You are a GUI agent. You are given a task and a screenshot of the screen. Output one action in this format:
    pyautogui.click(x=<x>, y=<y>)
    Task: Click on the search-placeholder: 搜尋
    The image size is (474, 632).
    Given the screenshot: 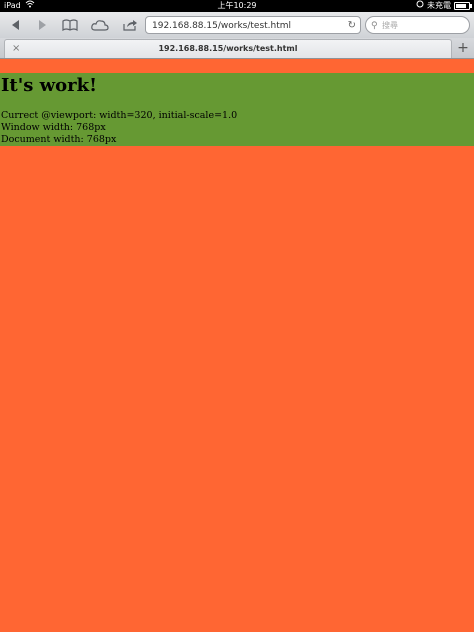 What is the action you would take?
    pyautogui.click(x=390, y=25)
    